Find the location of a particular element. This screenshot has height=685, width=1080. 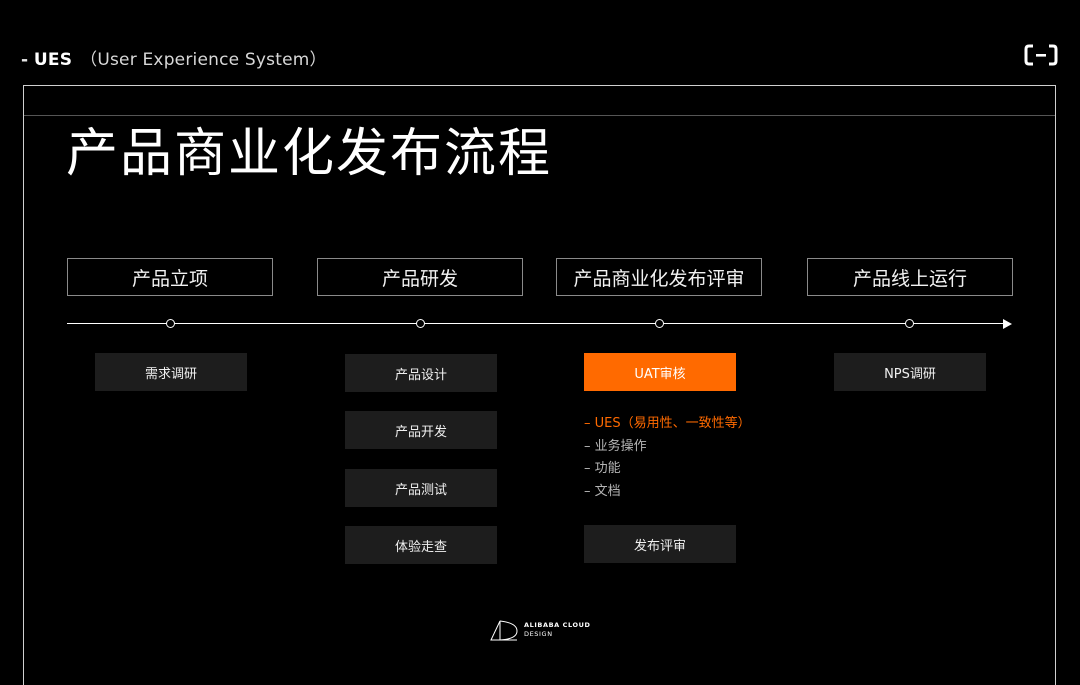

task-label: NPS调研 is located at coordinates (910, 374).